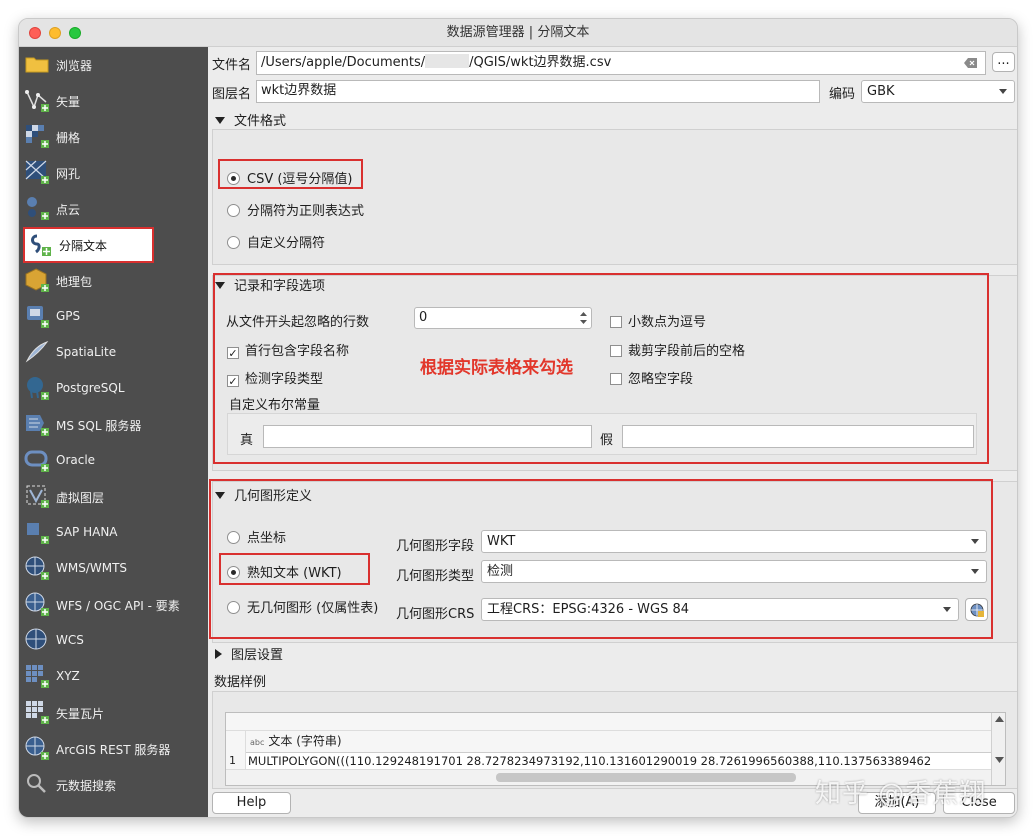 Image resolution: width=1036 pixels, height=836 pixels. What do you see at coordinates (37, 568) in the screenshot?
I see `wms-icon` at bounding box center [37, 568].